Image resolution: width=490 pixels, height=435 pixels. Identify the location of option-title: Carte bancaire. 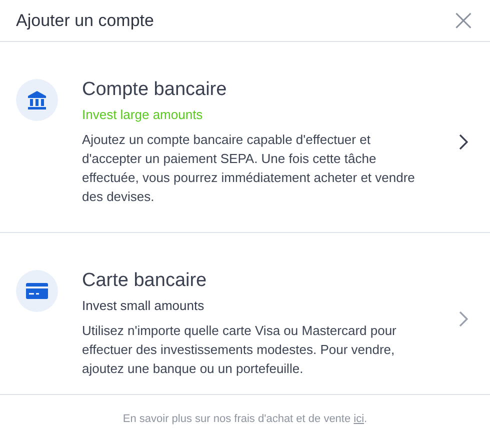
(145, 281).